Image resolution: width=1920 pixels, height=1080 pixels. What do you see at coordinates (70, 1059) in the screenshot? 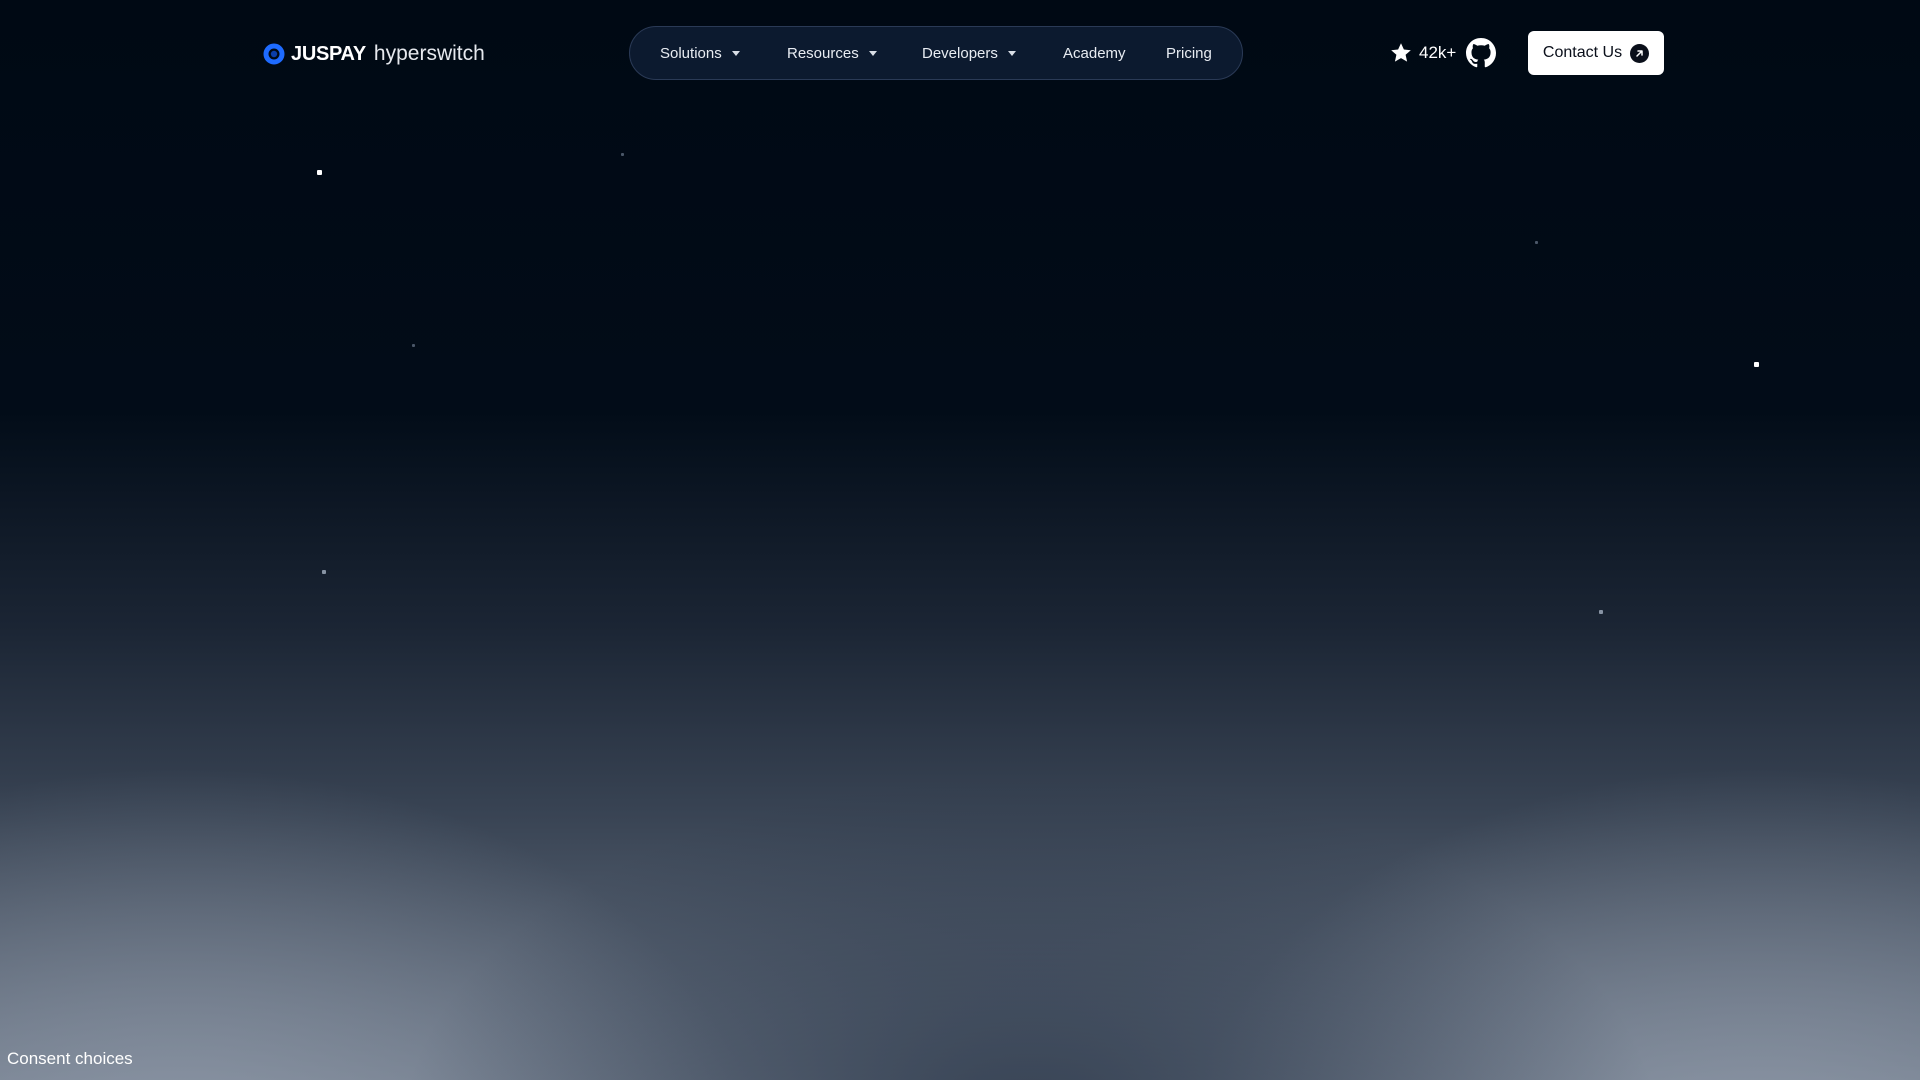
I see `consent-choices-link: Consent choices` at bounding box center [70, 1059].